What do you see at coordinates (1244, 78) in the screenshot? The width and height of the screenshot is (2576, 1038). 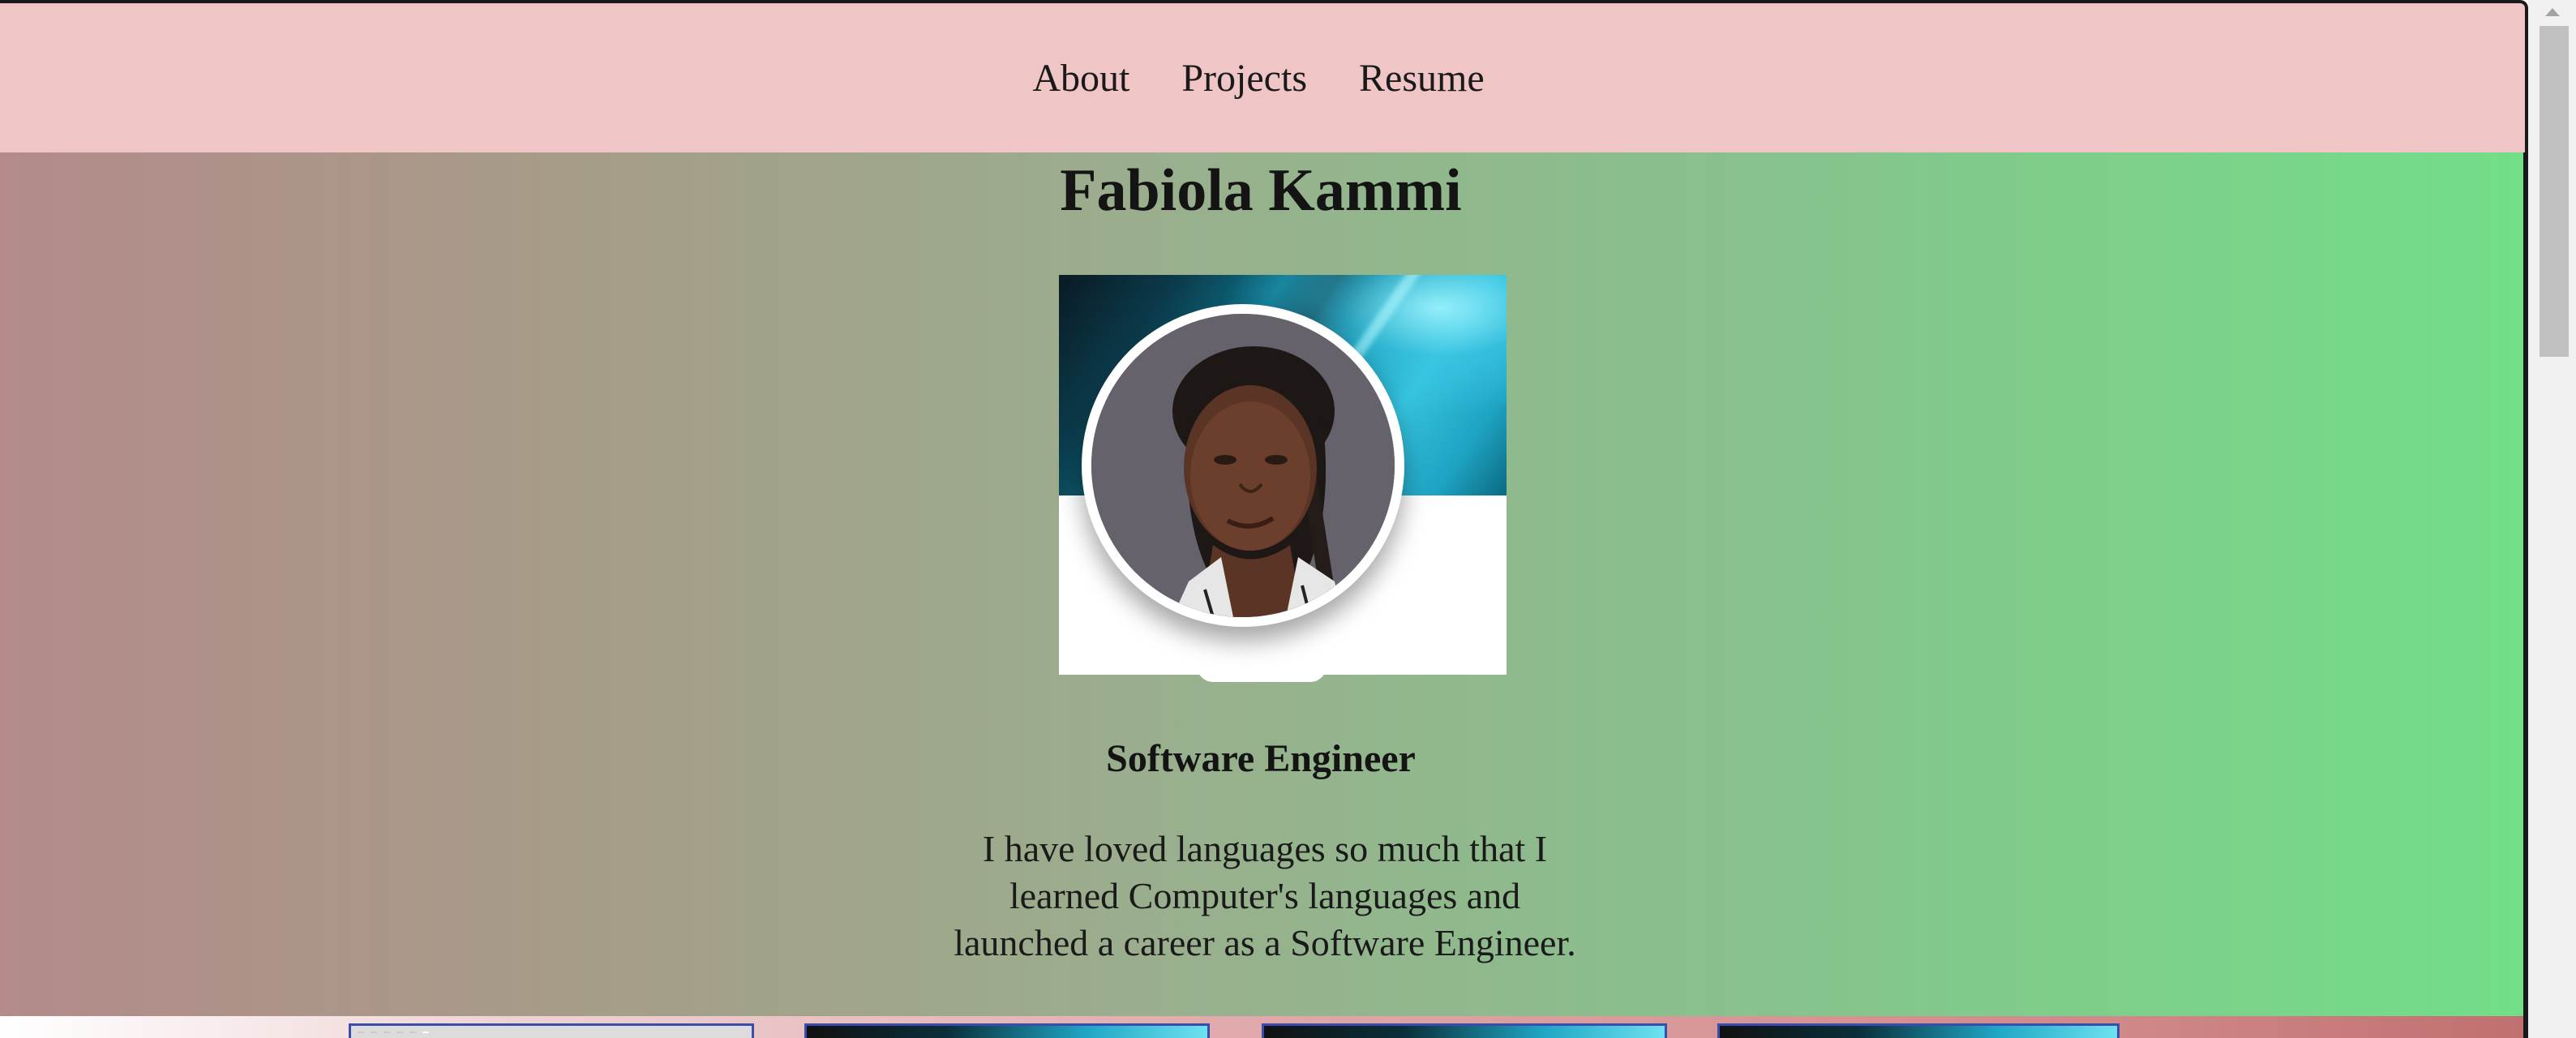 I see `nav-link-projects: Projects` at bounding box center [1244, 78].